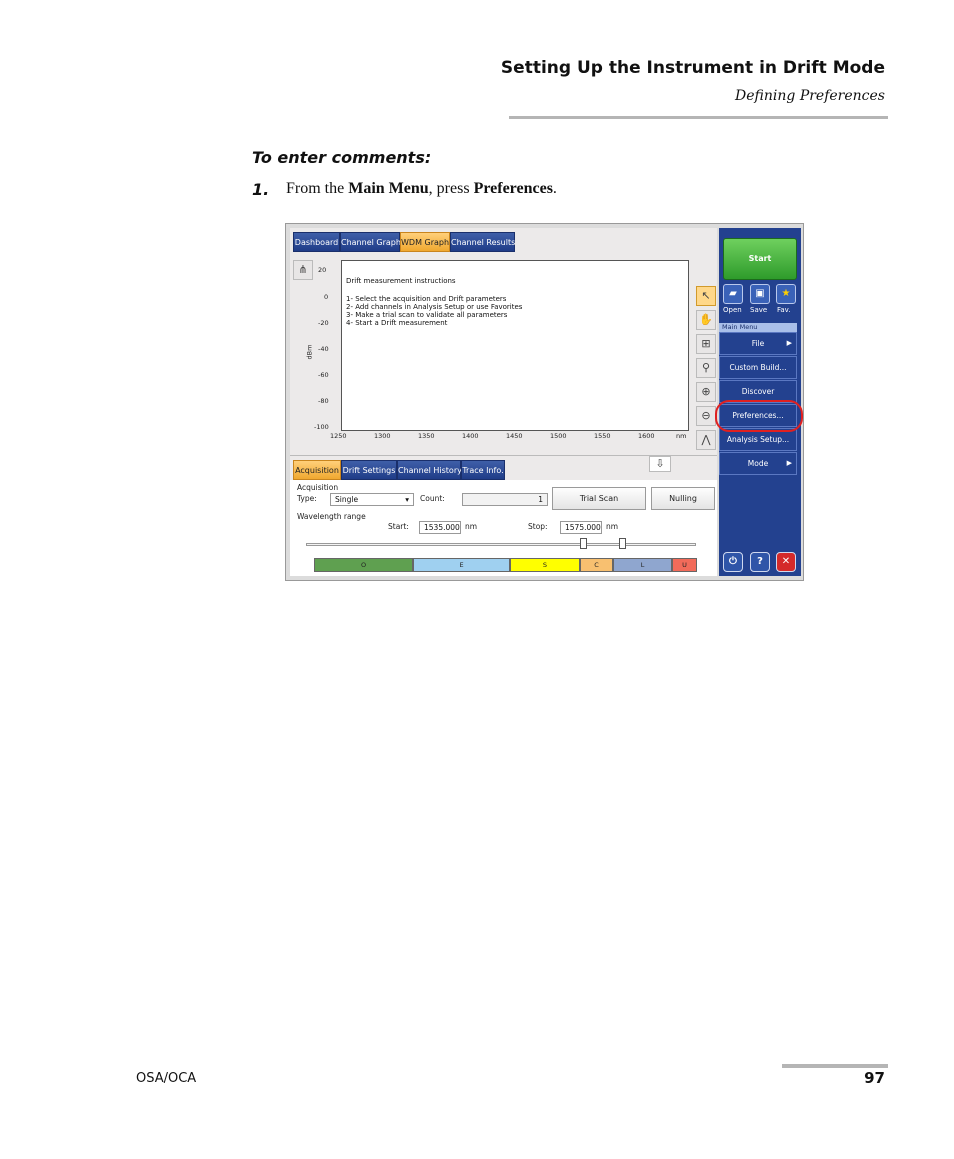  I want to click on open-folder-icon: ▰, so click(733, 294).